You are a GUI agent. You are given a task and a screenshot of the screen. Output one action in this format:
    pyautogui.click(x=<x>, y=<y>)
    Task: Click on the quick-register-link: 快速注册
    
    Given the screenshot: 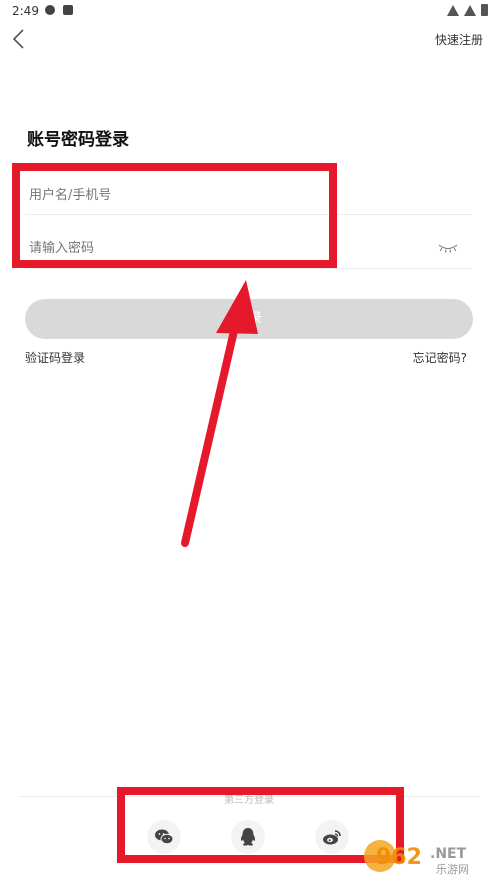 What is the action you would take?
    pyautogui.click(x=459, y=39)
    